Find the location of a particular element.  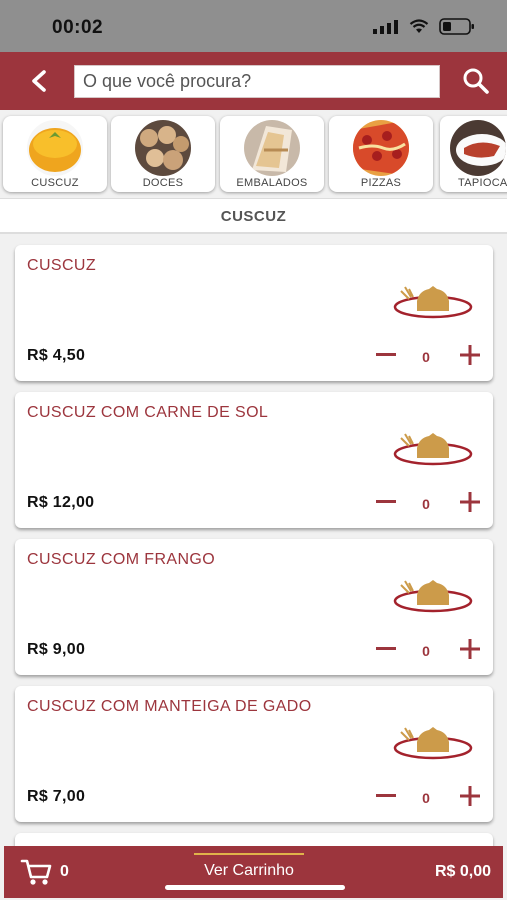

category-label: PIZZAS is located at coordinates (381, 183).